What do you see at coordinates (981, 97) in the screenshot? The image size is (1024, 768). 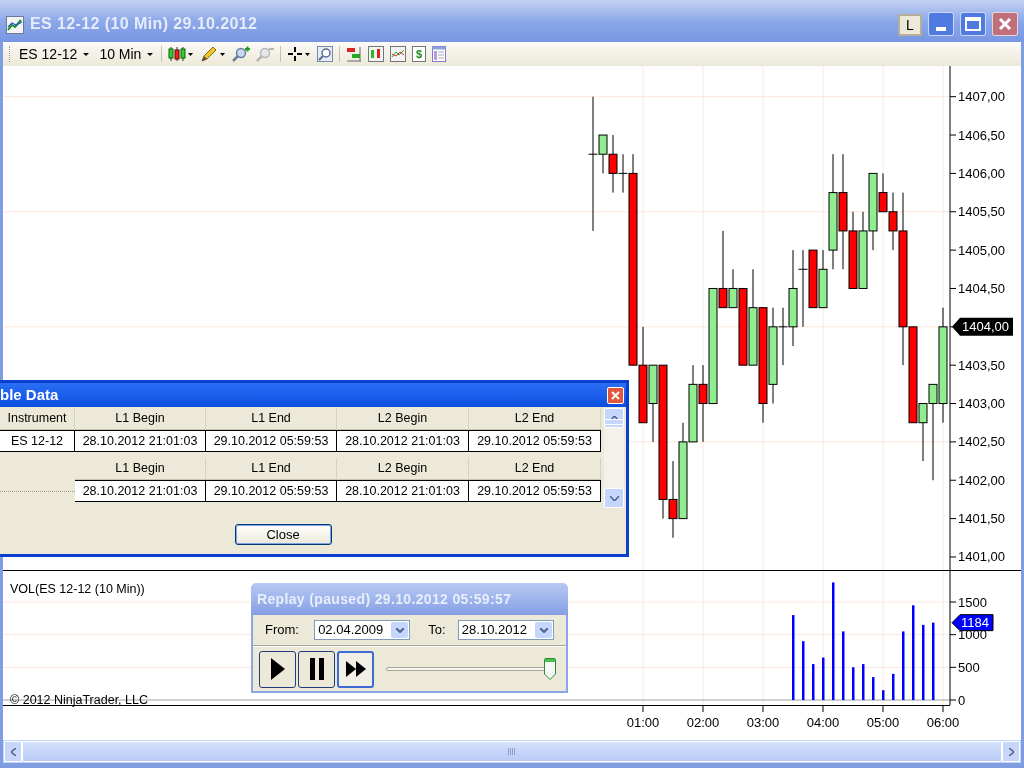 I see `axis-label: 1407,00` at bounding box center [981, 97].